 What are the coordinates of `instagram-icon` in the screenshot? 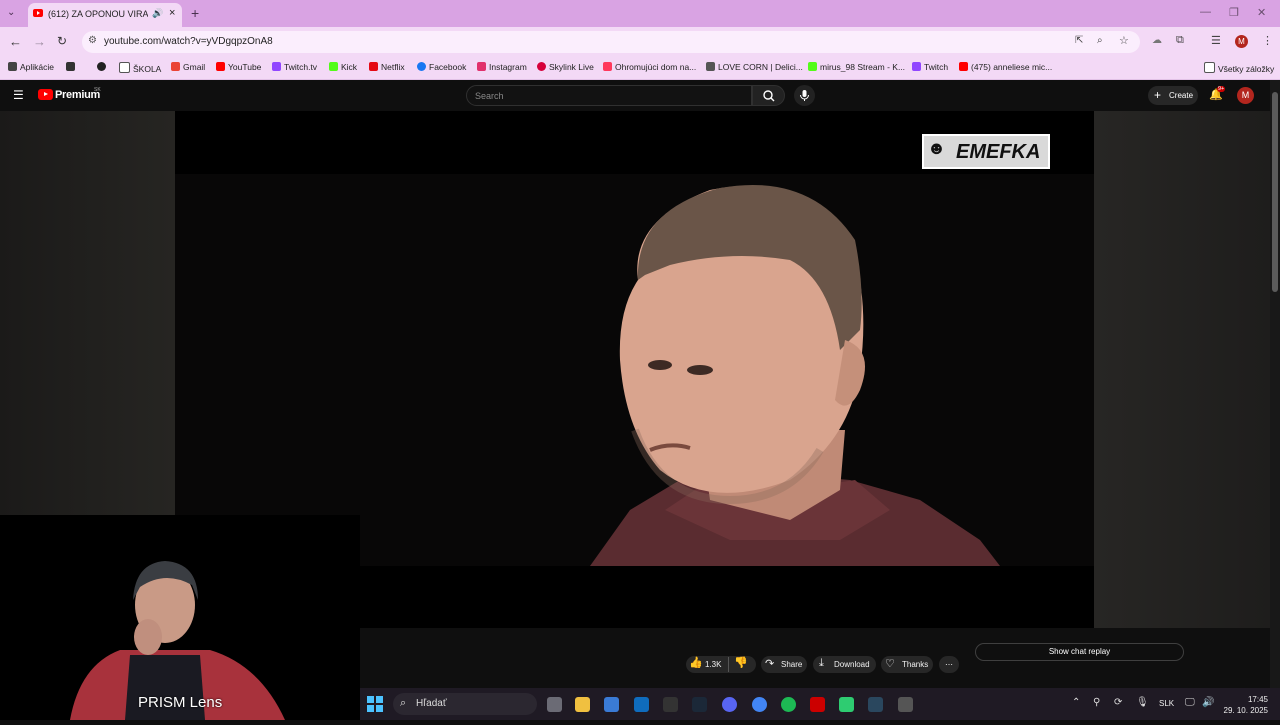 It's located at (481, 66).